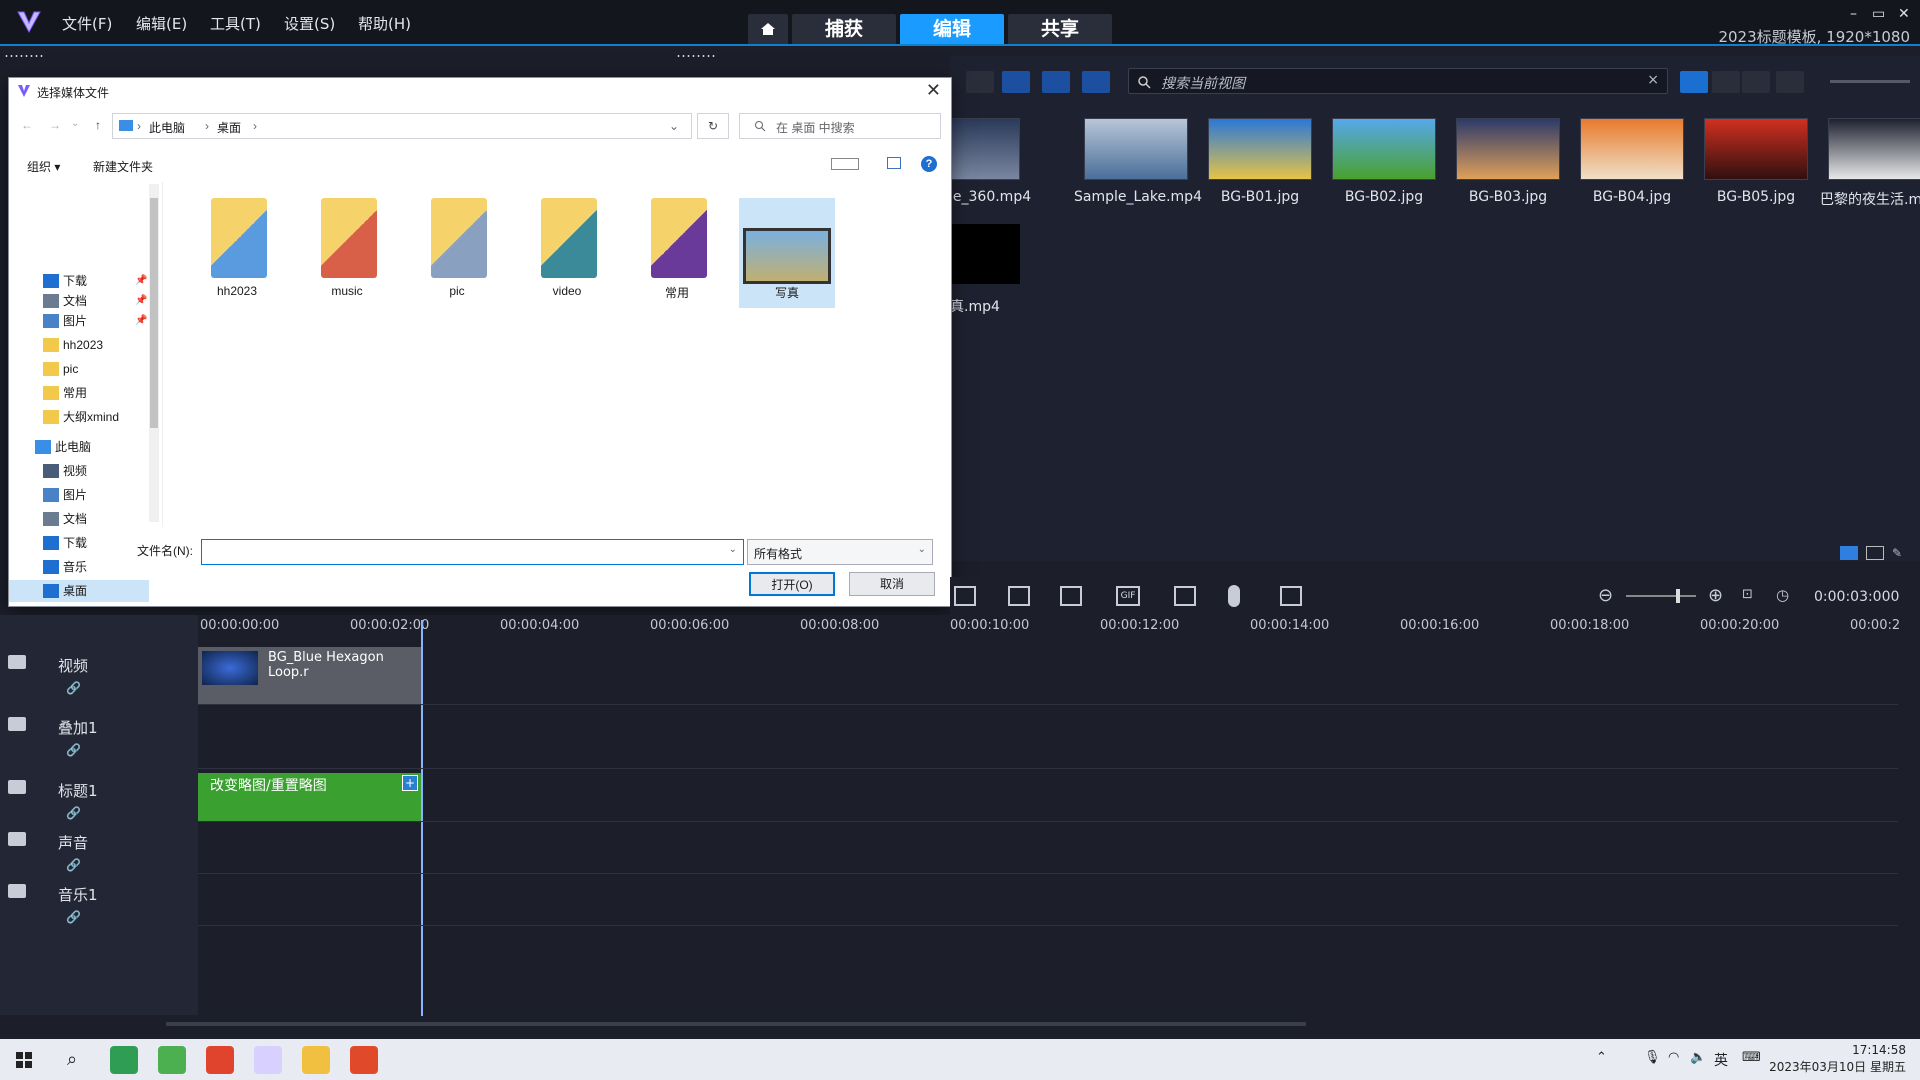  I want to click on auto-music-icon, so click(1291, 596).